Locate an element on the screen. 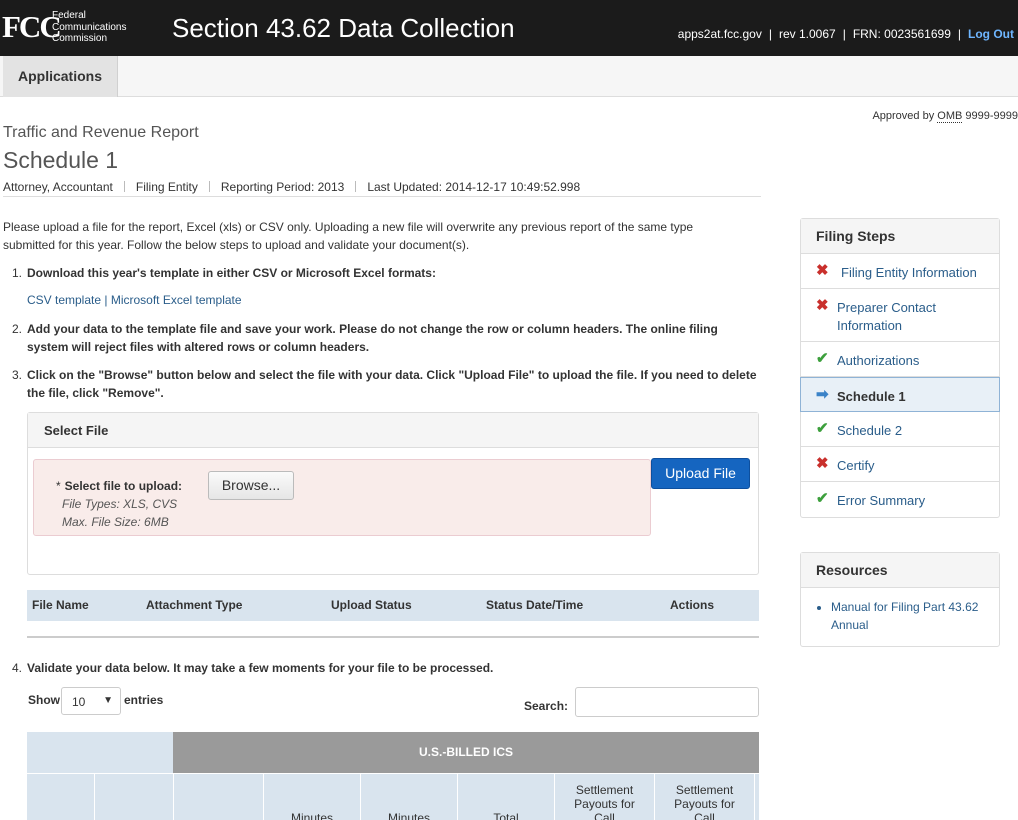 The height and width of the screenshot is (820, 1018). group-header-us-billed-ics: U.S.-BILLED ICS is located at coordinates (466, 752).